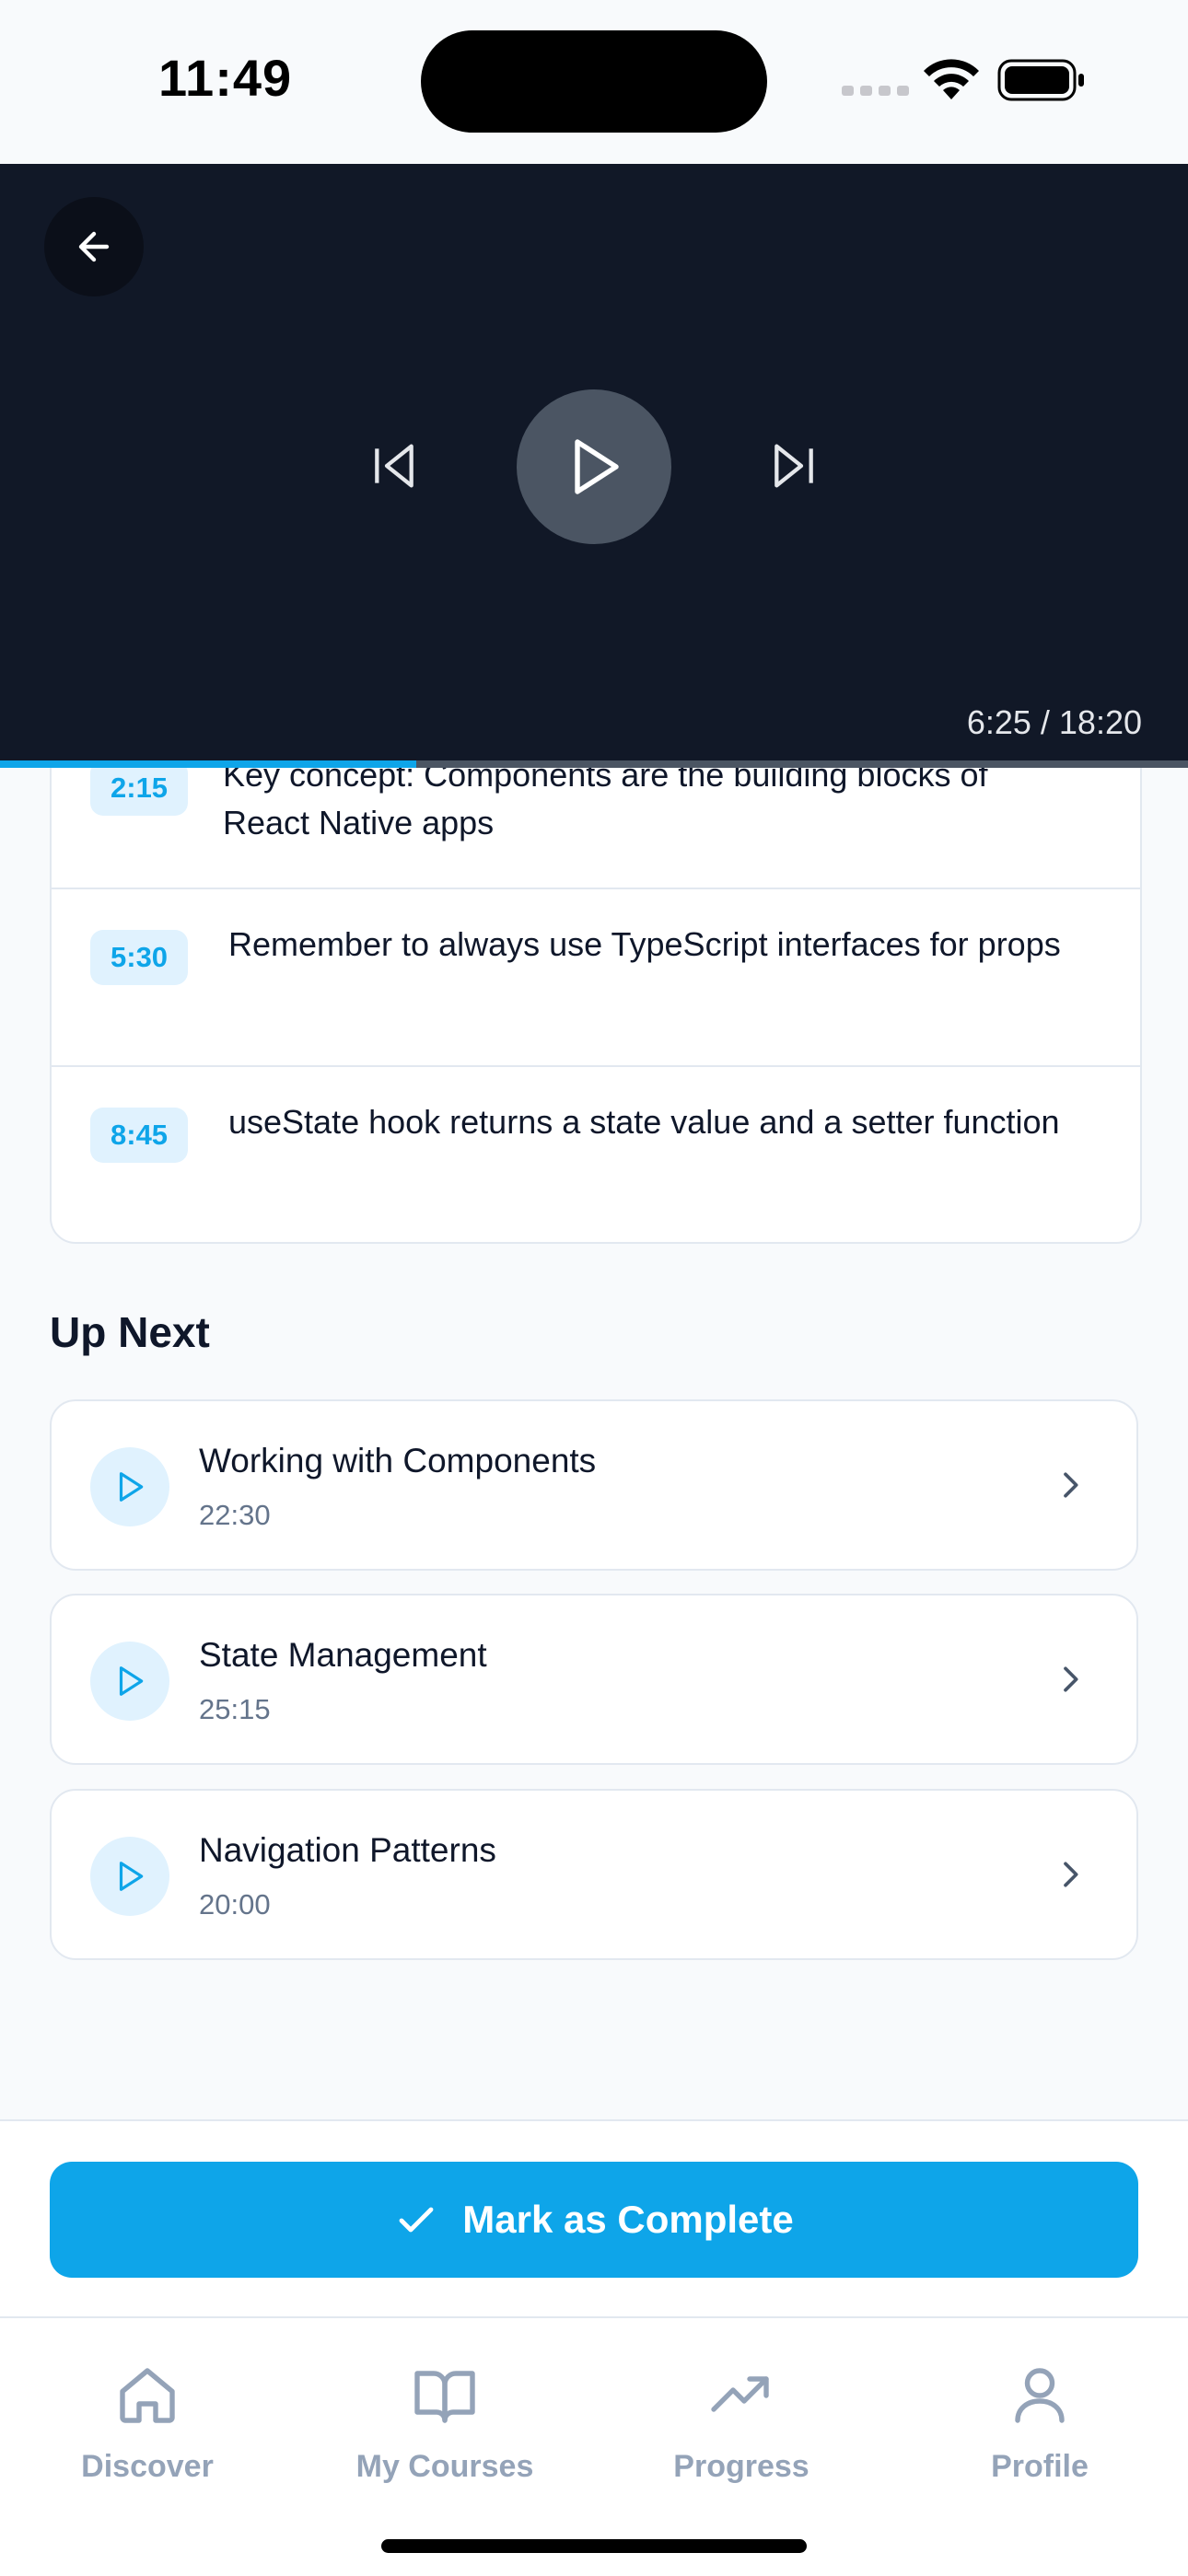 Image resolution: width=1188 pixels, height=2576 pixels. What do you see at coordinates (416, 2220) in the screenshot?
I see `check-icon` at bounding box center [416, 2220].